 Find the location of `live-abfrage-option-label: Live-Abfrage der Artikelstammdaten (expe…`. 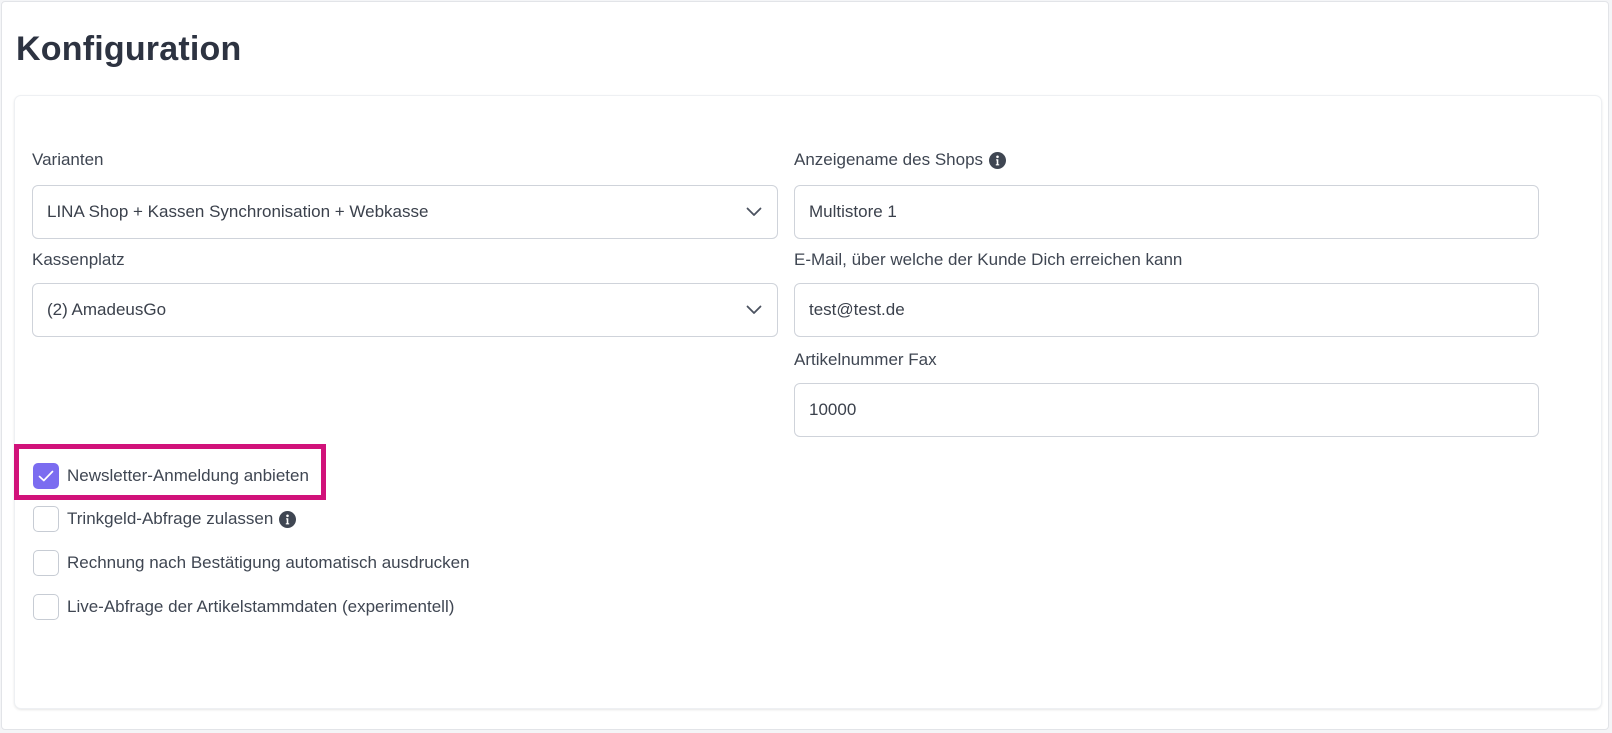

live-abfrage-option-label: Live-Abfrage der Artikelstammdaten (expe… is located at coordinates (261, 606).